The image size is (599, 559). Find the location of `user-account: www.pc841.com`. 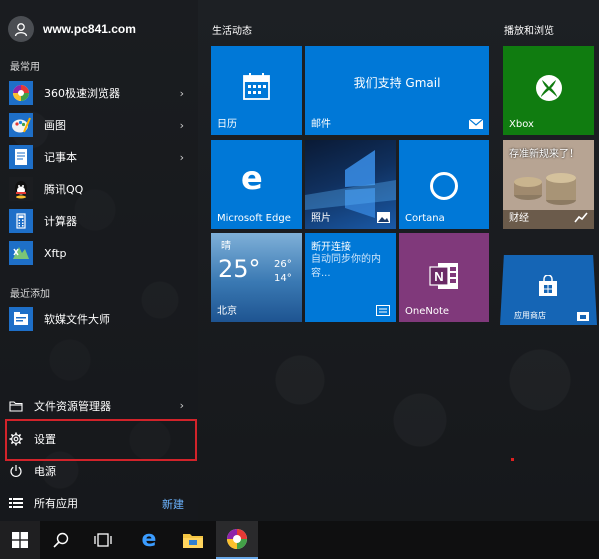

user-account: www.pc841.com is located at coordinates (72, 29).